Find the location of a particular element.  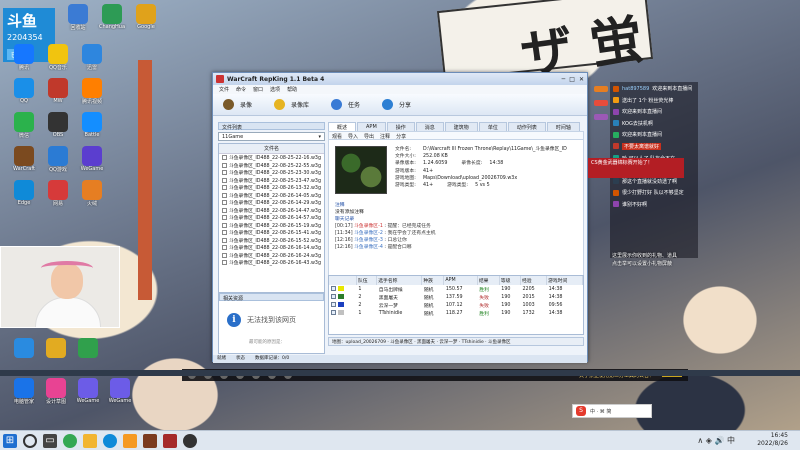

desktop-icon: Google is located at coordinates (146, 17).